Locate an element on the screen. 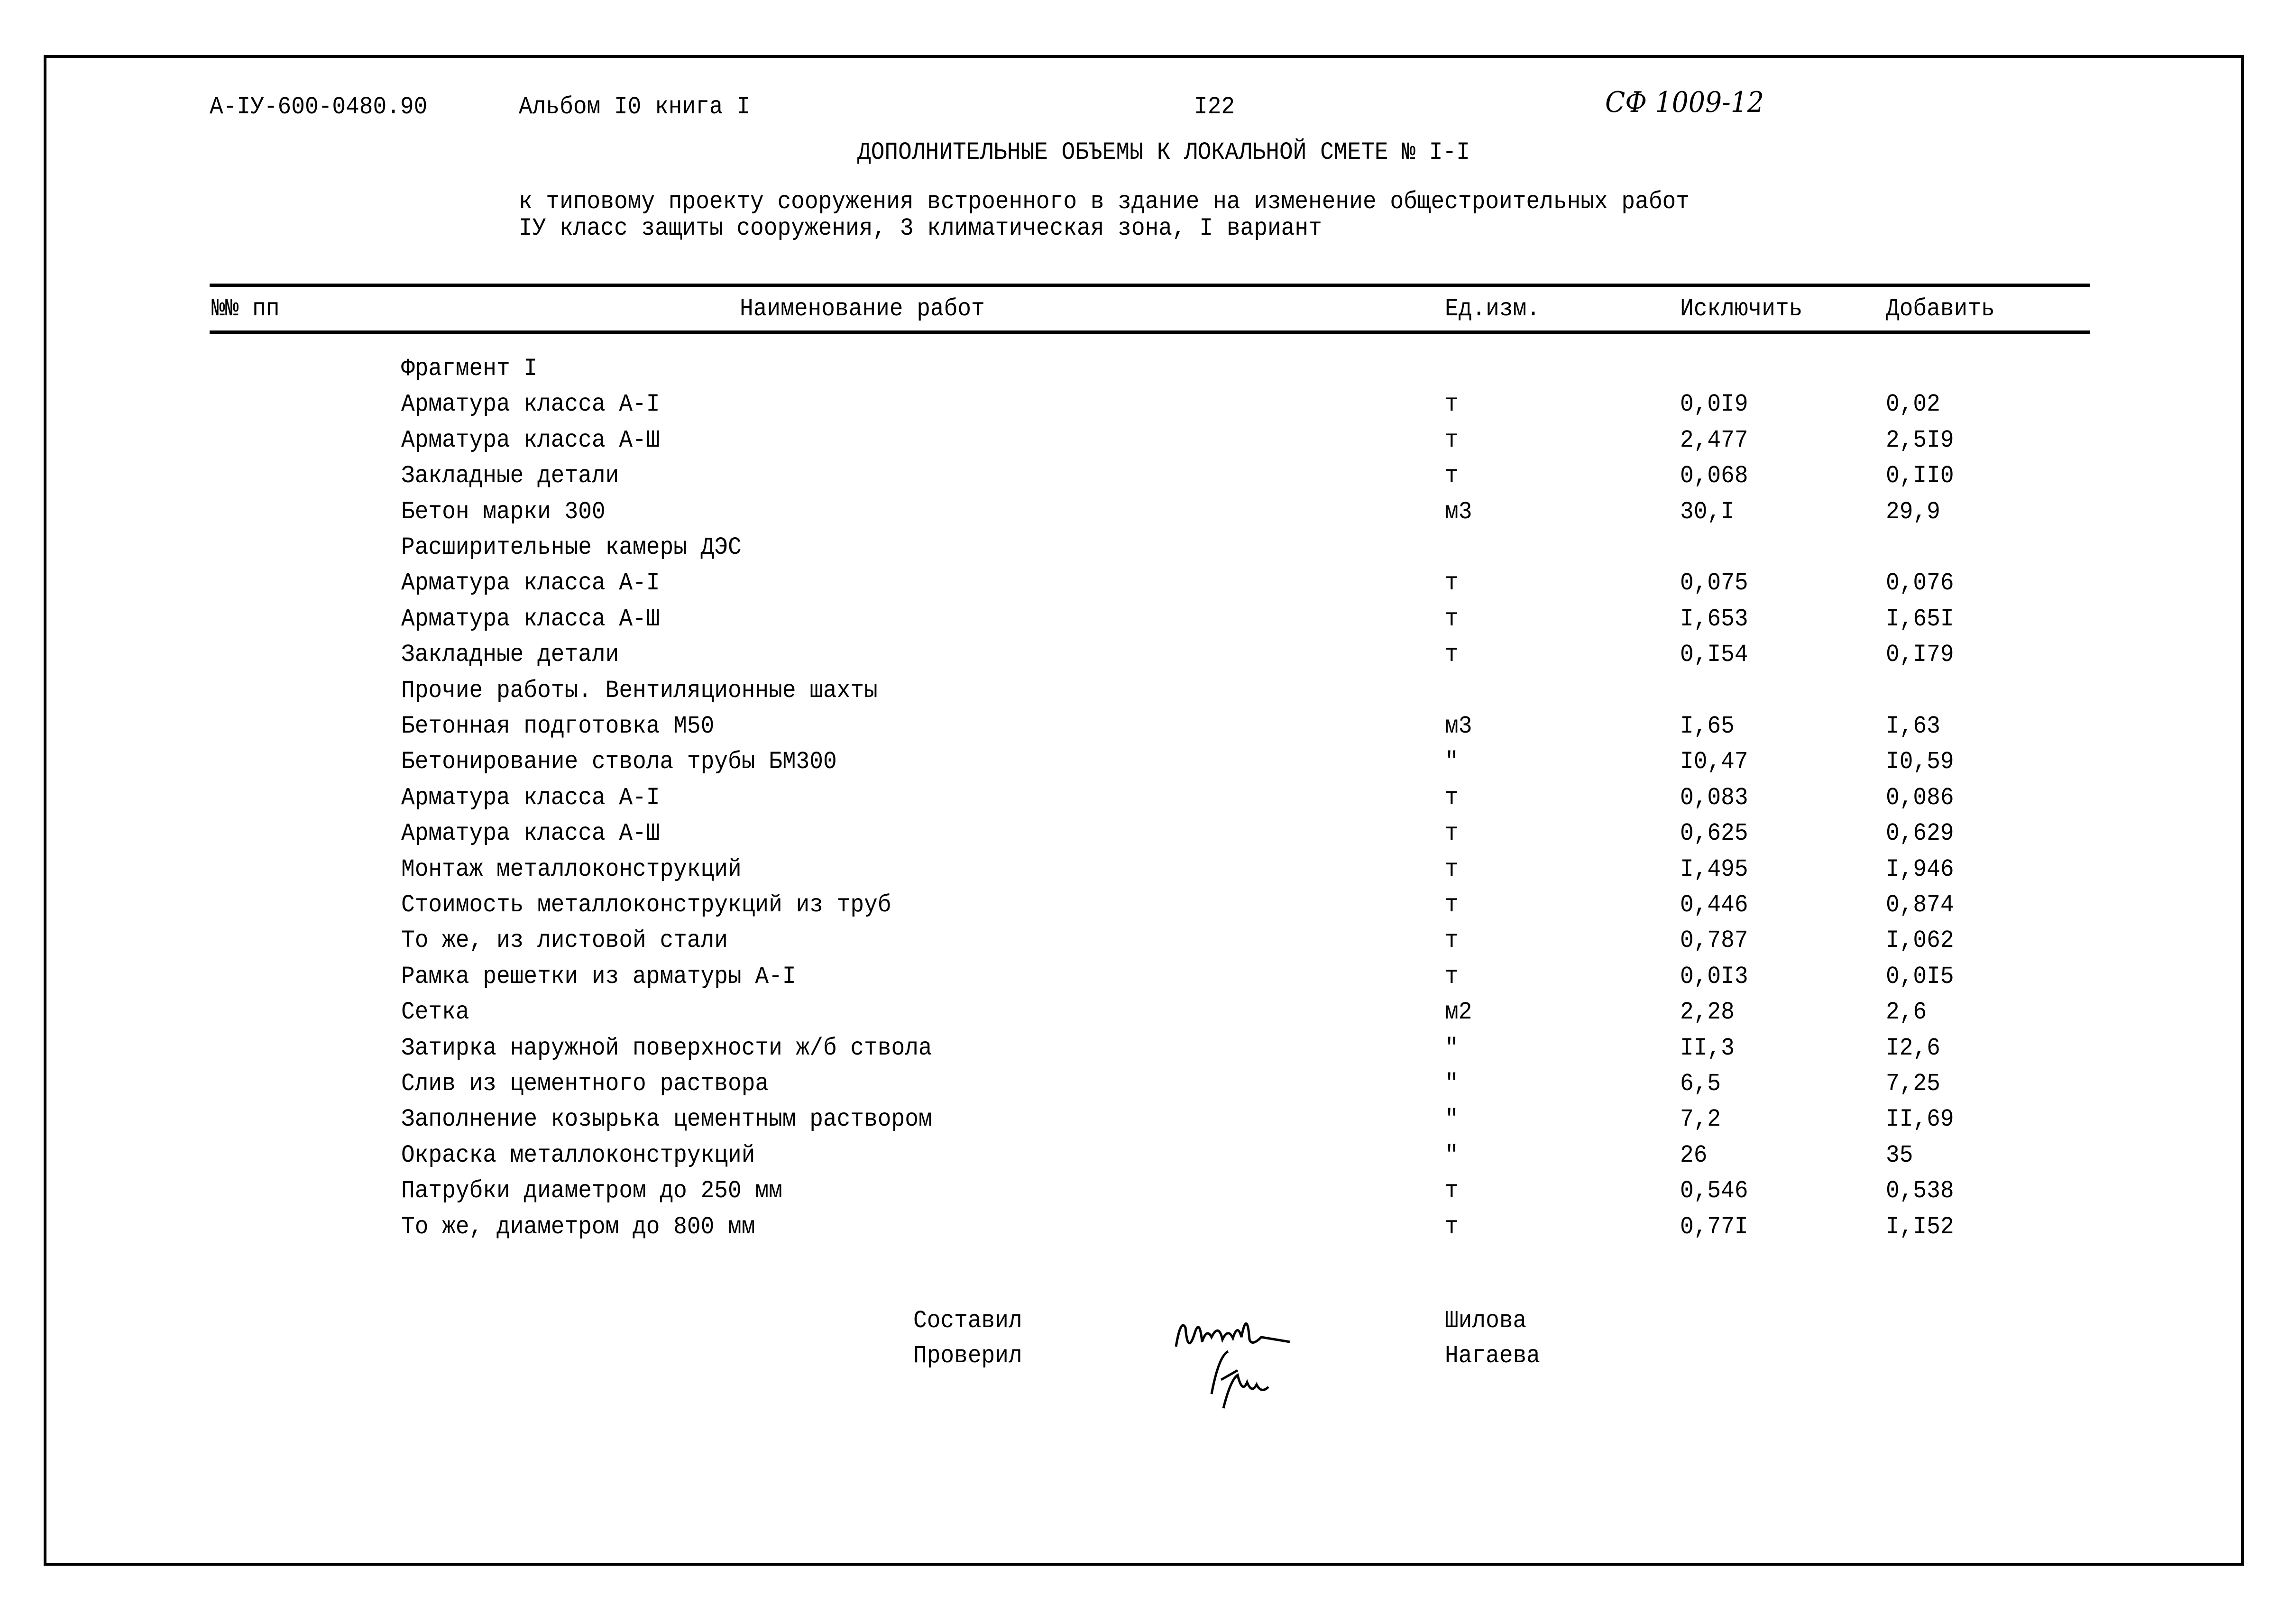 This screenshot has width=2296, height=1624. column-header-exclude: Исключить is located at coordinates (1741, 309).